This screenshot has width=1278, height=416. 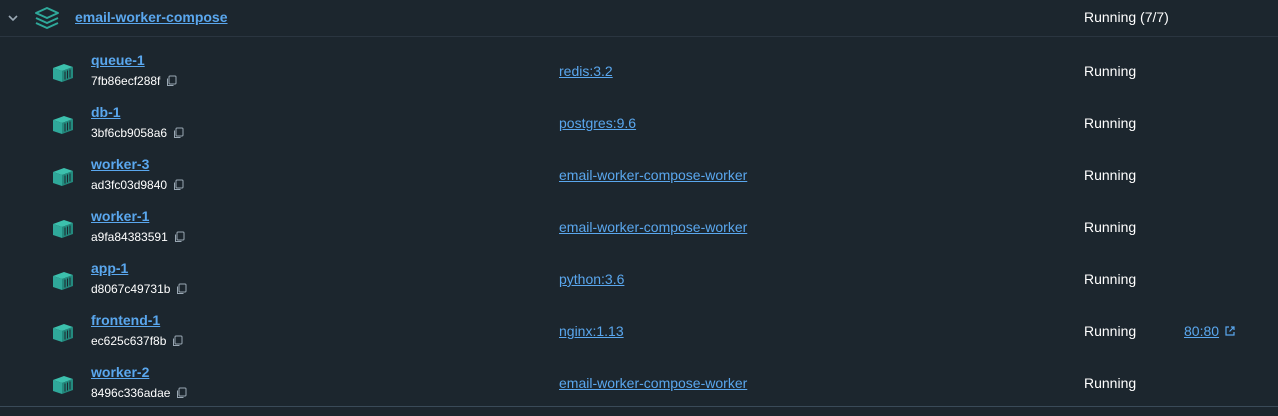 I want to click on compose-group-status: Running (7/7), so click(x=1126, y=17).